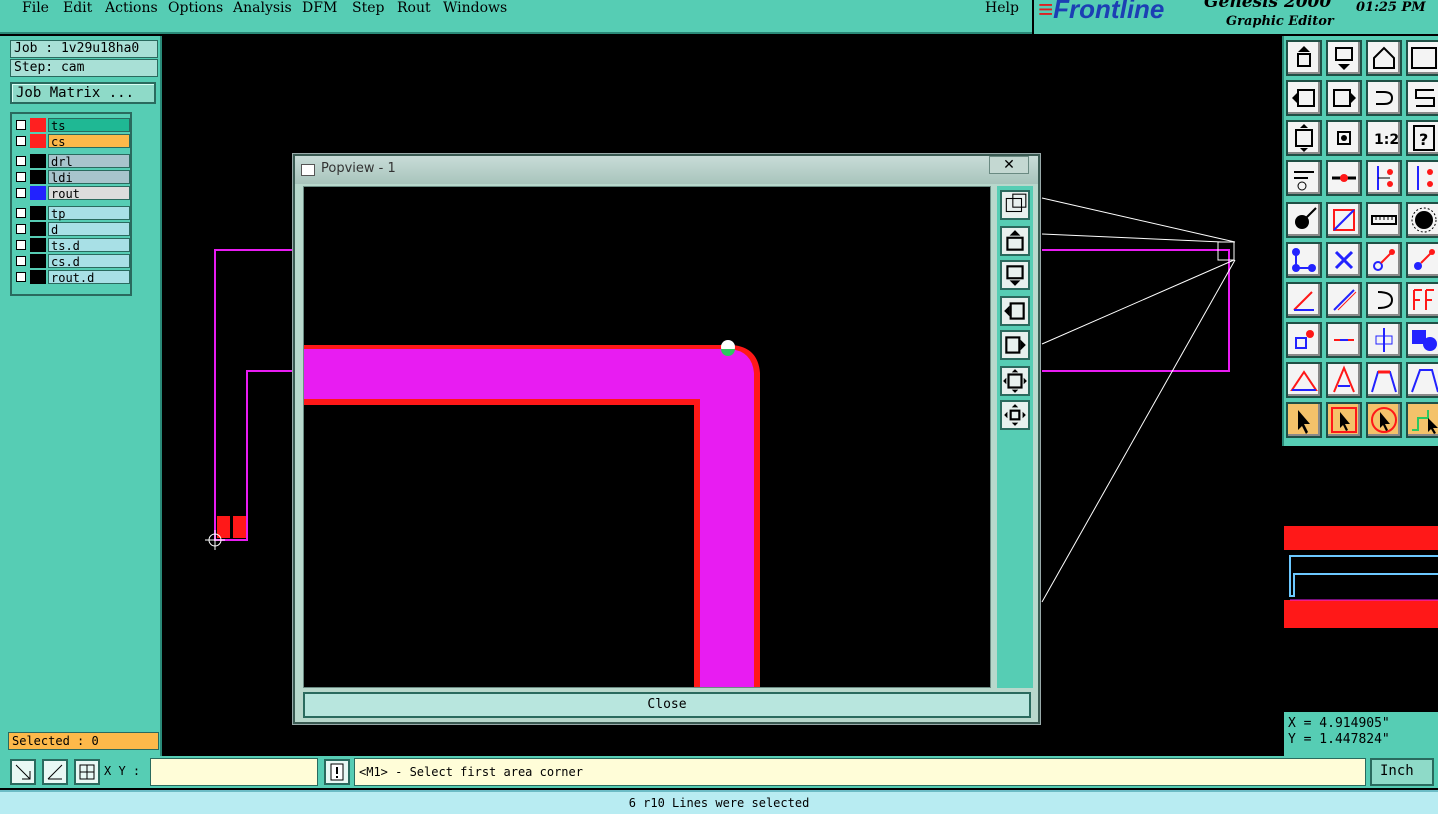 Image resolution: width=1438 pixels, height=814 pixels. I want to click on layer-row-ldi: ldi, so click(72, 177).